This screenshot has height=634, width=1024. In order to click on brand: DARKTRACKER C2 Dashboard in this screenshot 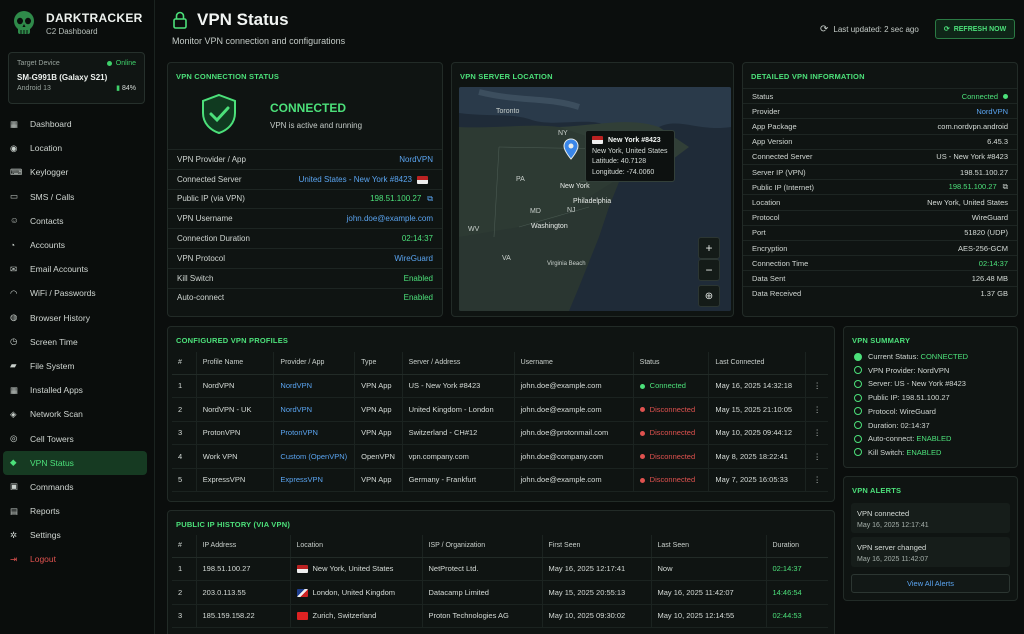, I will do `click(76, 23)`.